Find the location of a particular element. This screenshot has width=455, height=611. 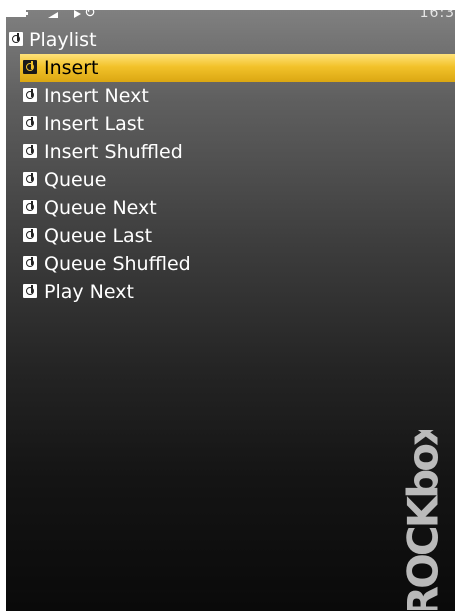

menu-title: Playlist is located at coordinates (230, 40).